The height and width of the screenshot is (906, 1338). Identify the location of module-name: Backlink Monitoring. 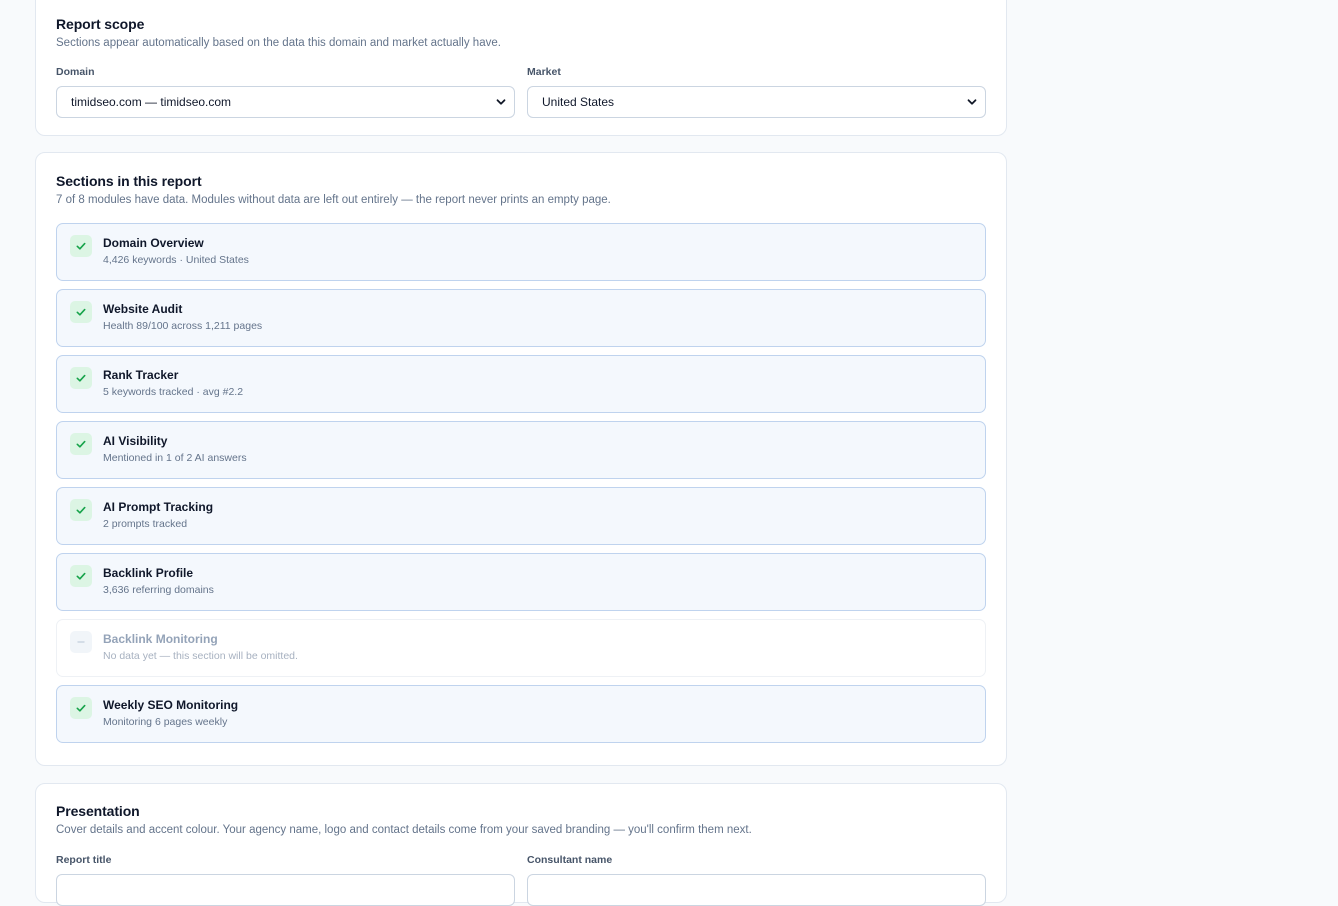
(160, 639).